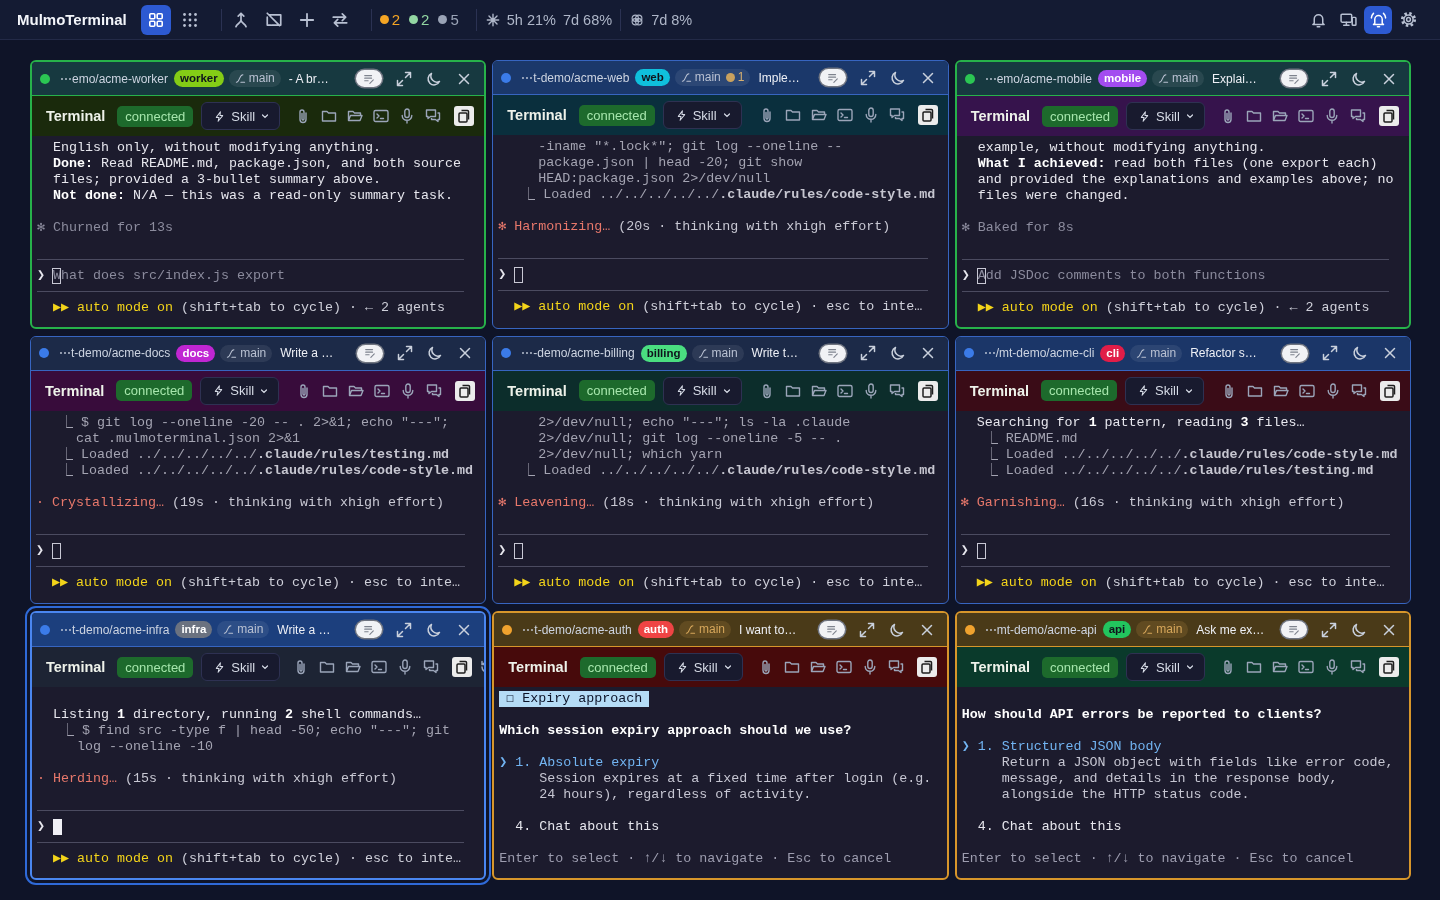 The height and width of the screenshot is (900, 1440). I want to click on prompt-symbol: ❯, so click(41, 550).